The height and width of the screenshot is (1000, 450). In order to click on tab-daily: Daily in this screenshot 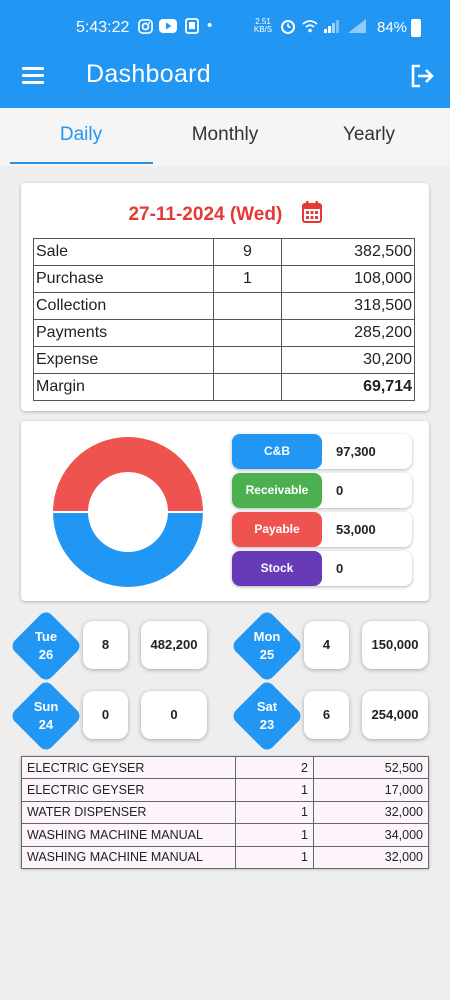, I will do `click(81, 135)`.